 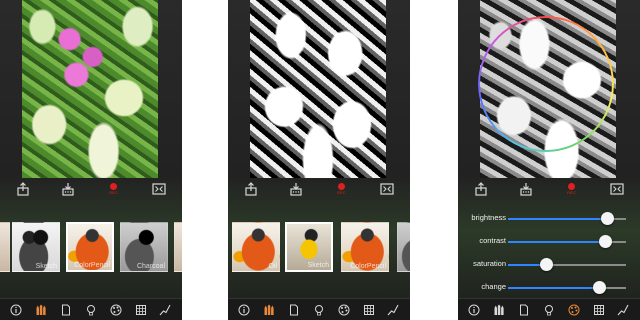 I want to click on slider-saturation: saturation, so click(x=549, y=265).